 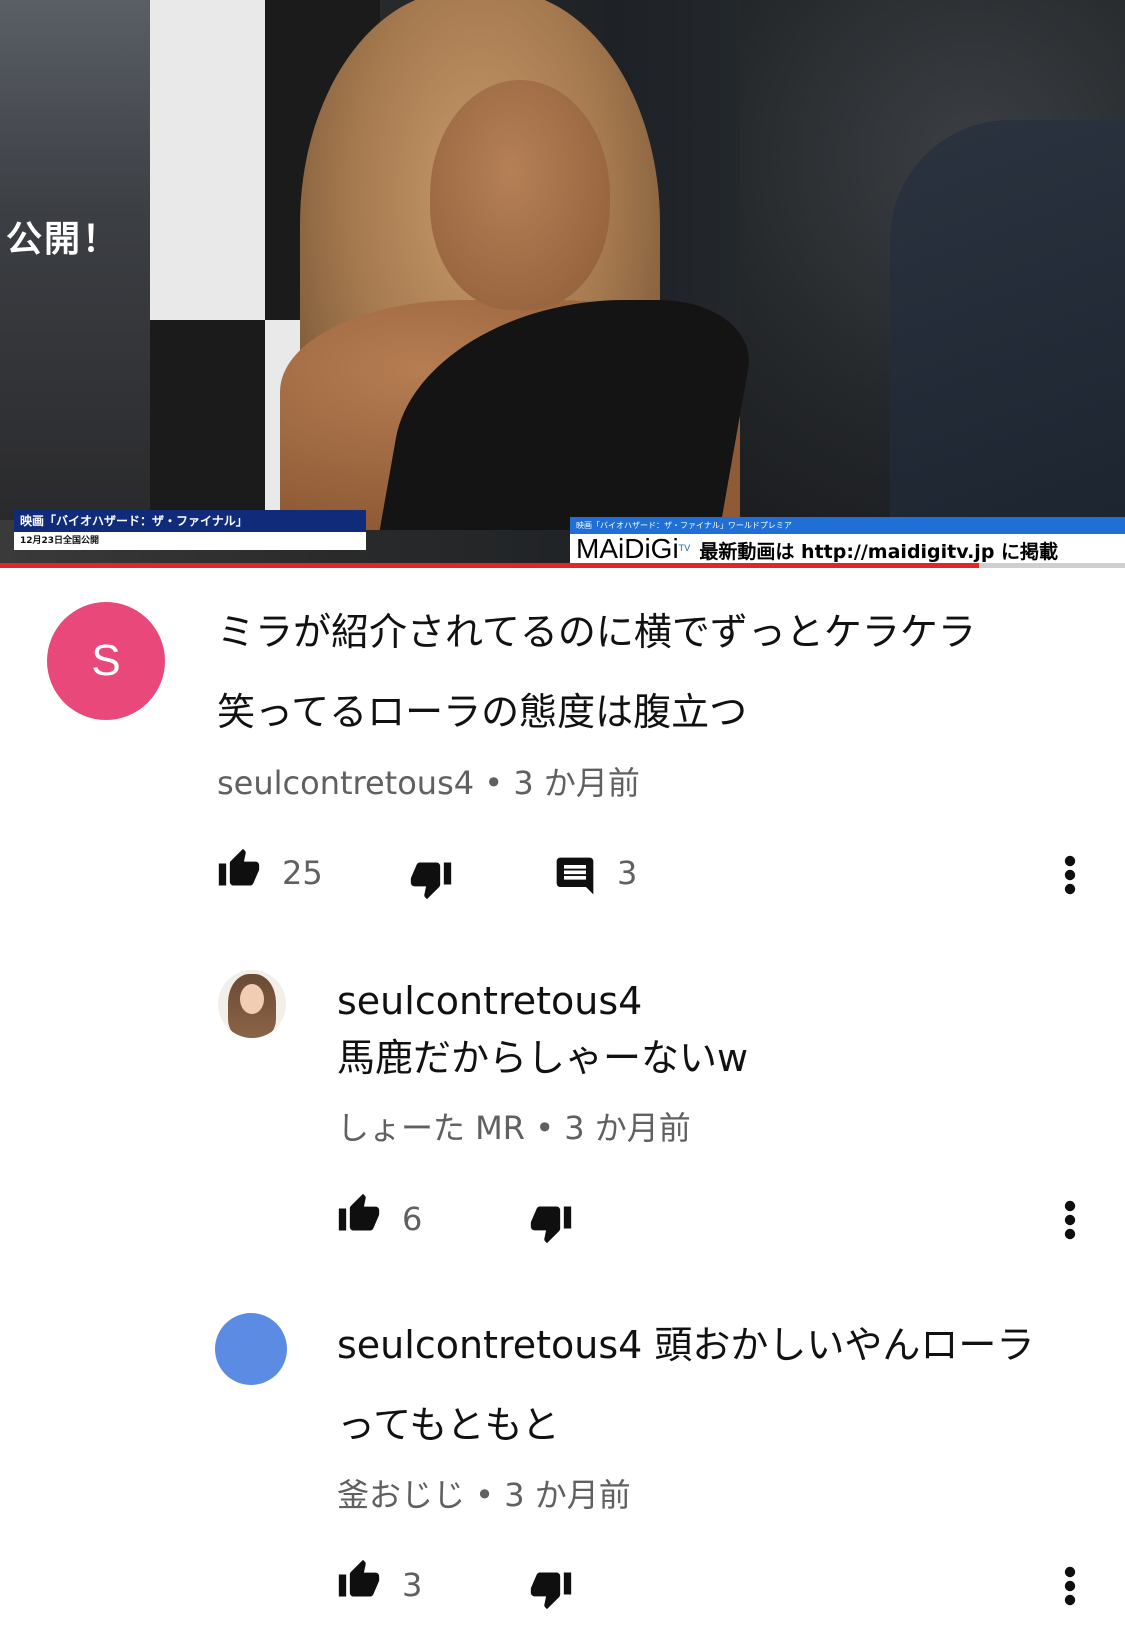 I want to click on reply-meta: しょーた MR • 3 か月前, so click(x=514, y=1128).